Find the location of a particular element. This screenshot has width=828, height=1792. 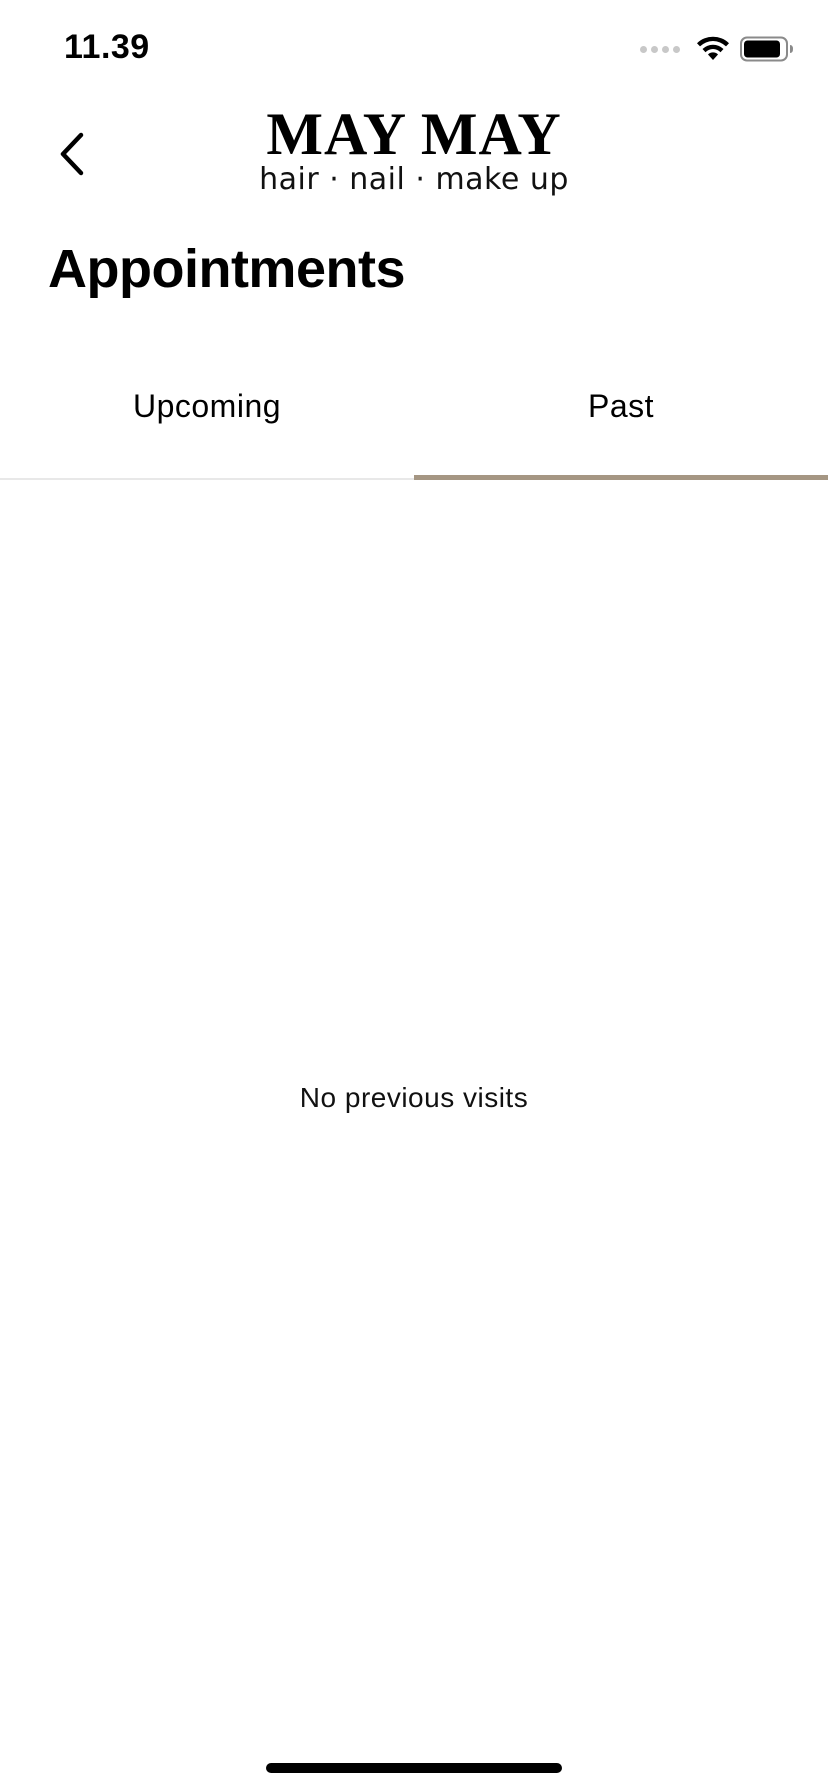

app-header: MAY MAY hair · nail · make up is located at coordinates (414, 151).